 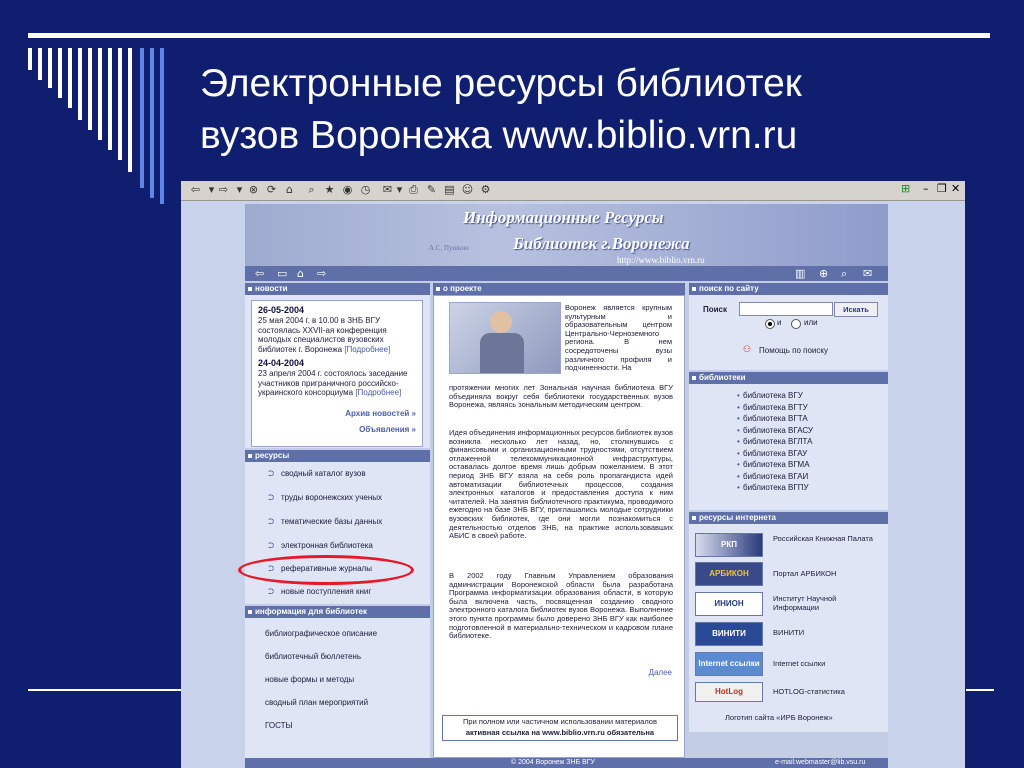 I want to click on discuss-icon: ▤, so click(x=449, y=190).